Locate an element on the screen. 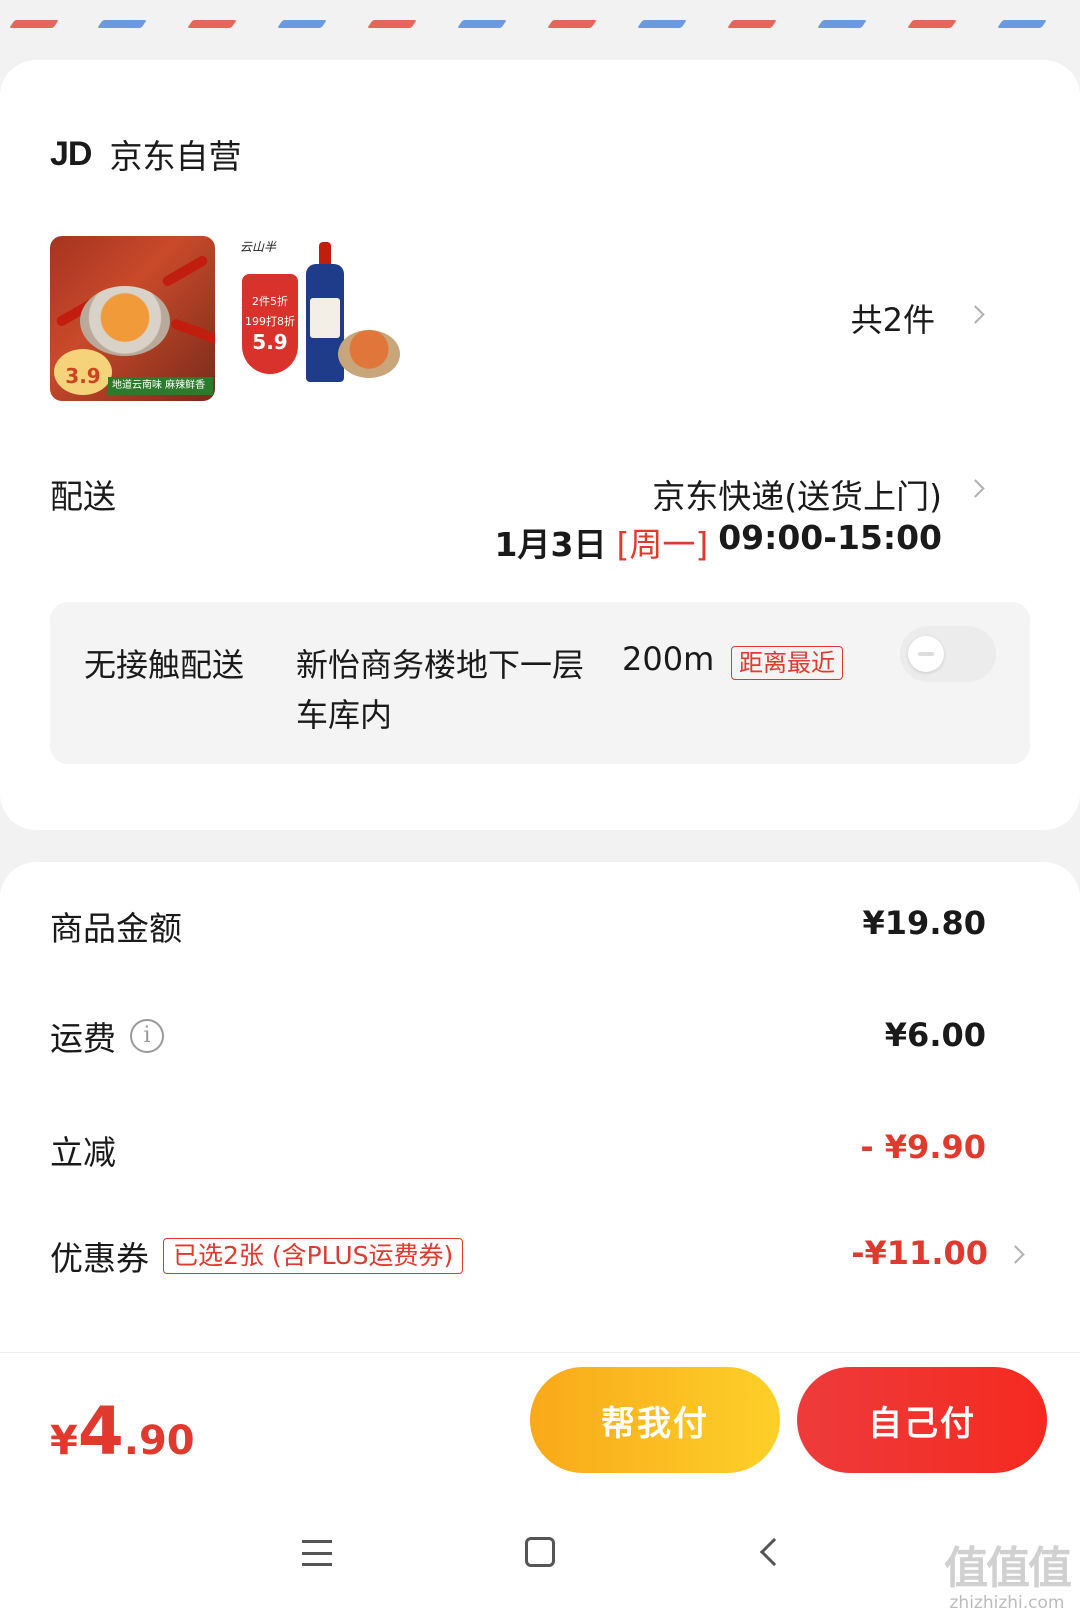 This screenshot has height=1621, width=1080. back-icon is located at coordinates (774, 1552).